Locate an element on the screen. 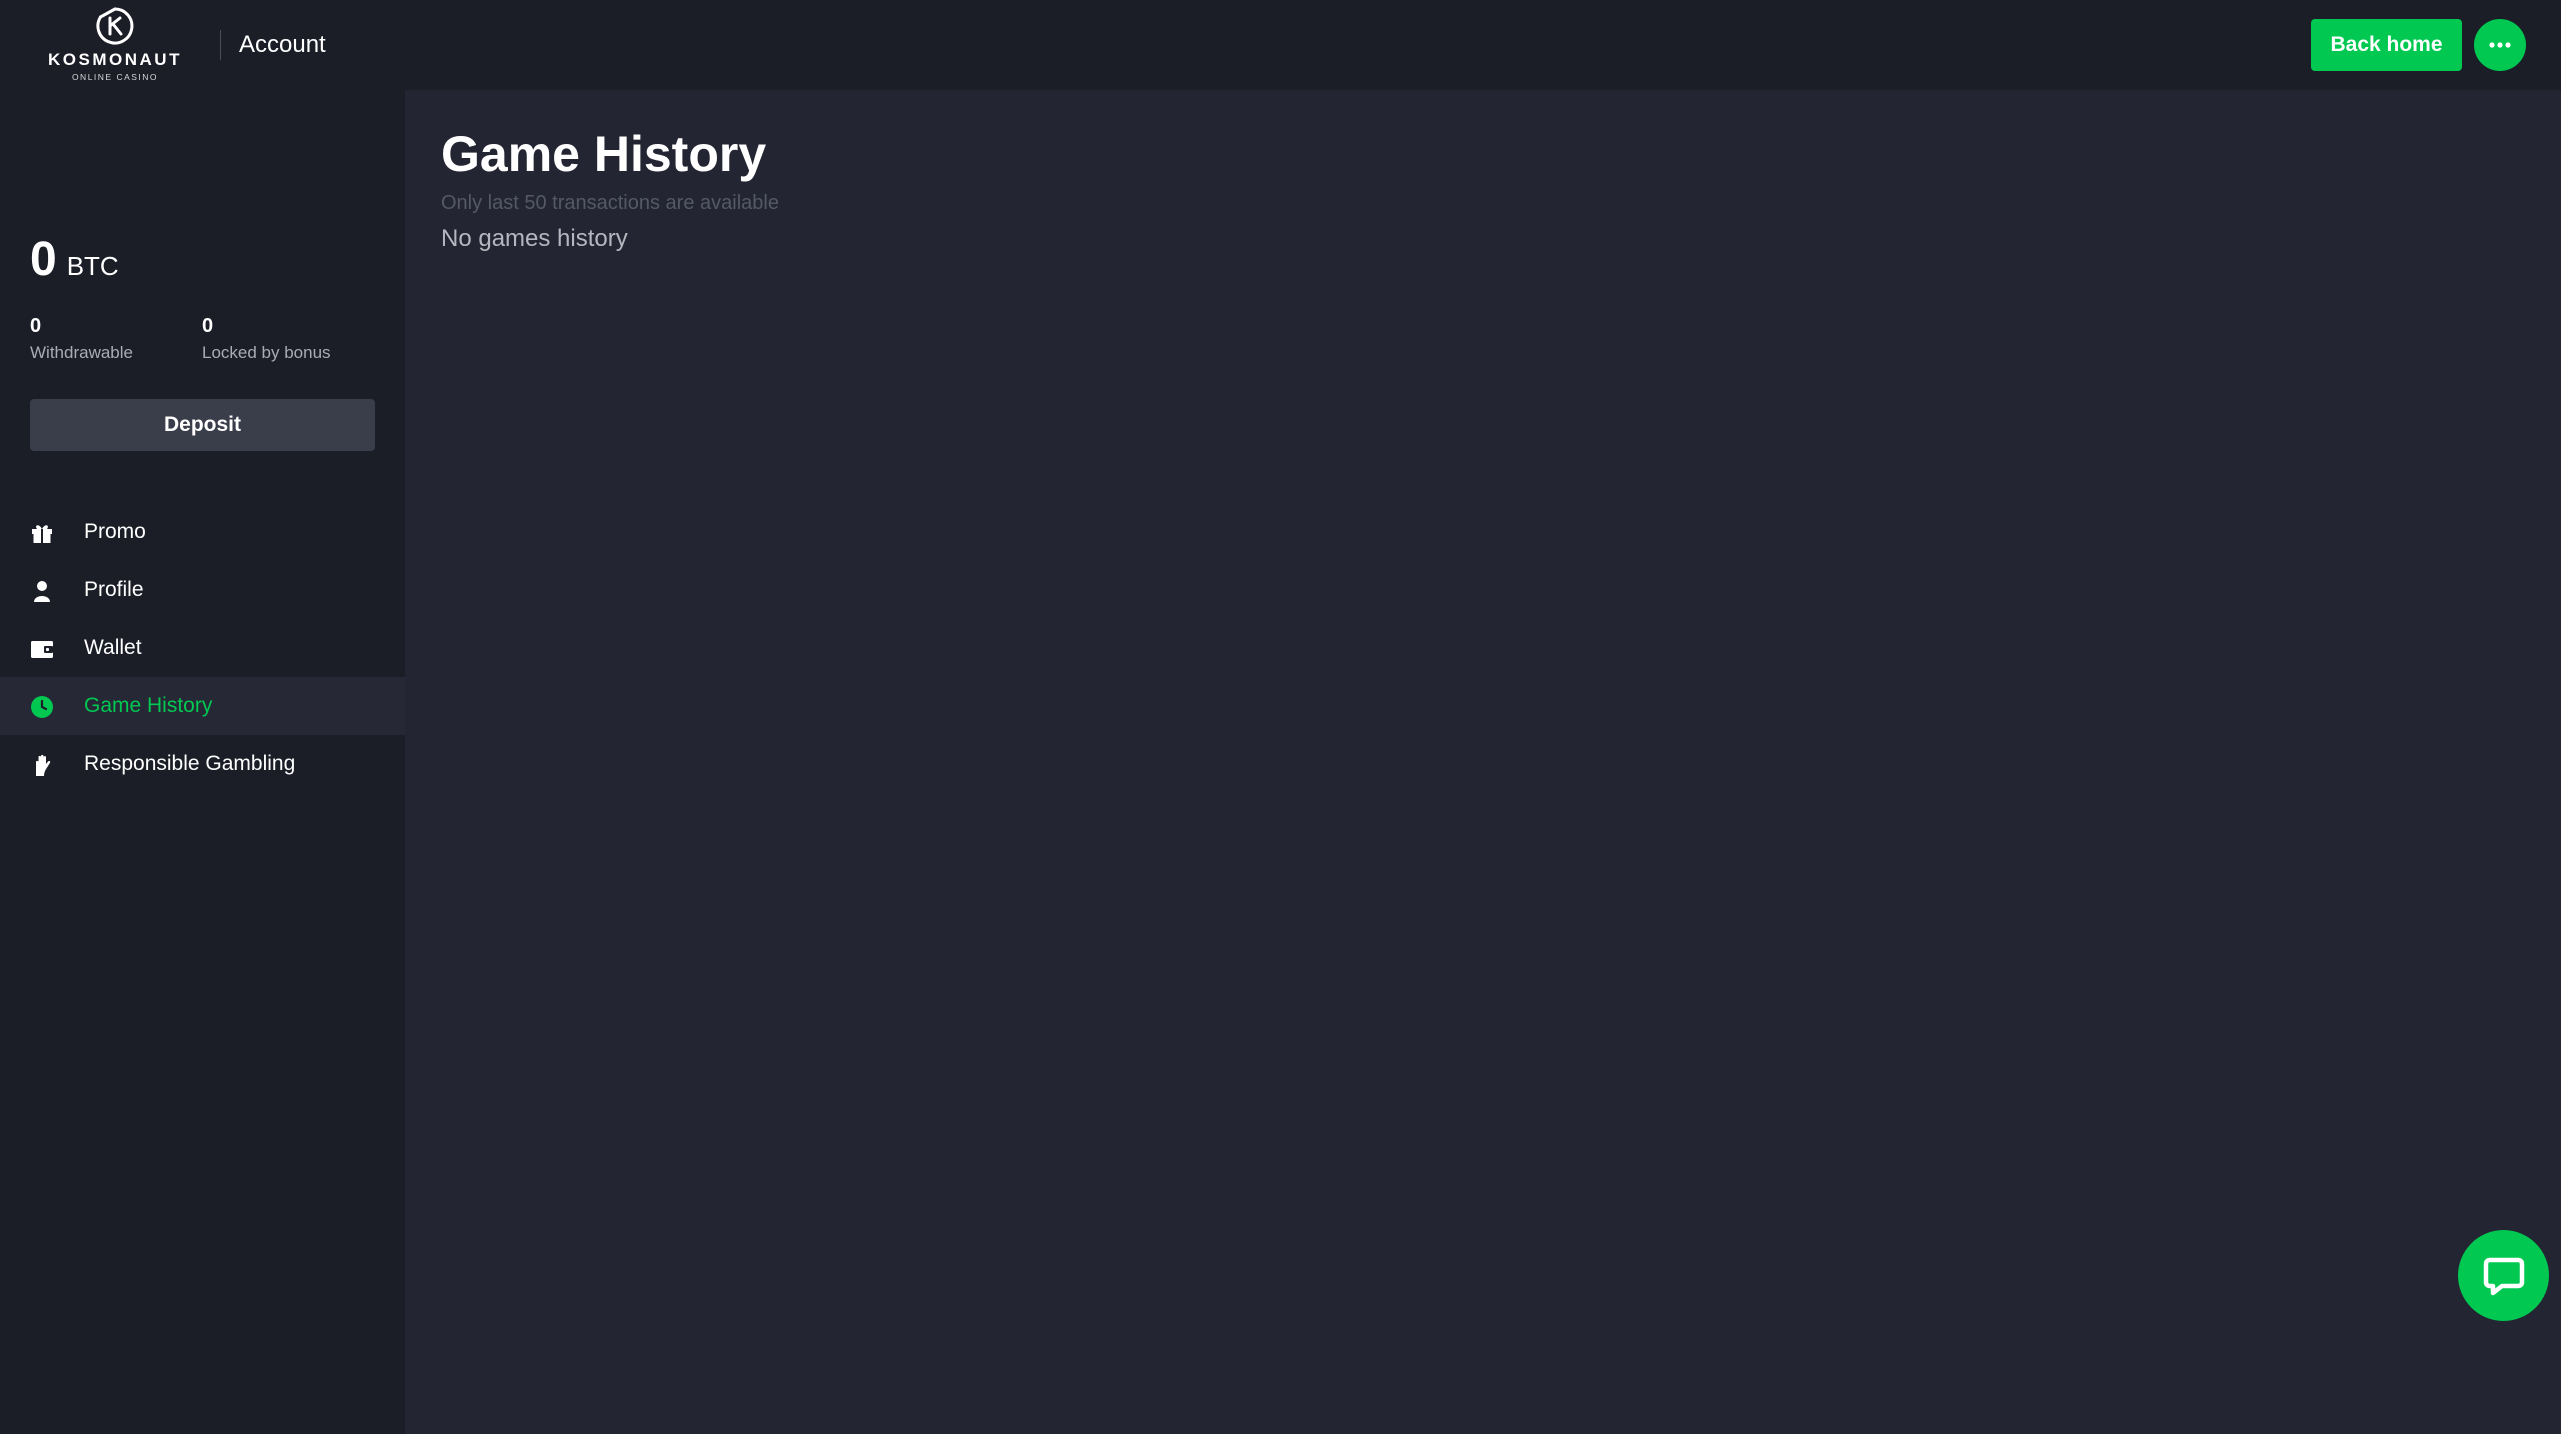 Image resolution: width=2561 pixels, height=1434 pixels. nav-item-game-history: Game History is located at coordinates (202, 706).